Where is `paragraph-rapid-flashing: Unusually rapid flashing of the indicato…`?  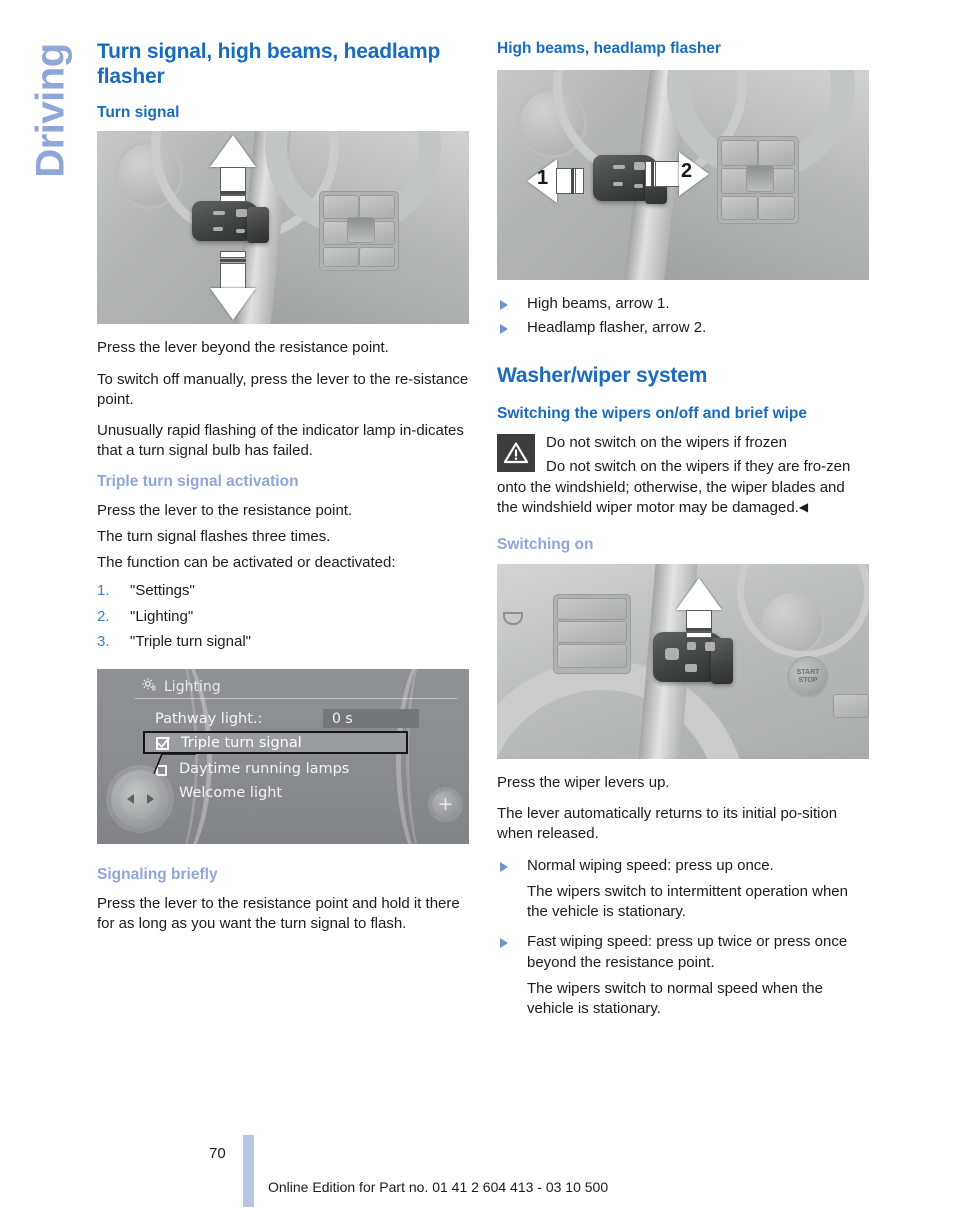
paragraph-rapid-flashing: Unusually rapid flashing of the indicato… is located at coordinates (280, 441).